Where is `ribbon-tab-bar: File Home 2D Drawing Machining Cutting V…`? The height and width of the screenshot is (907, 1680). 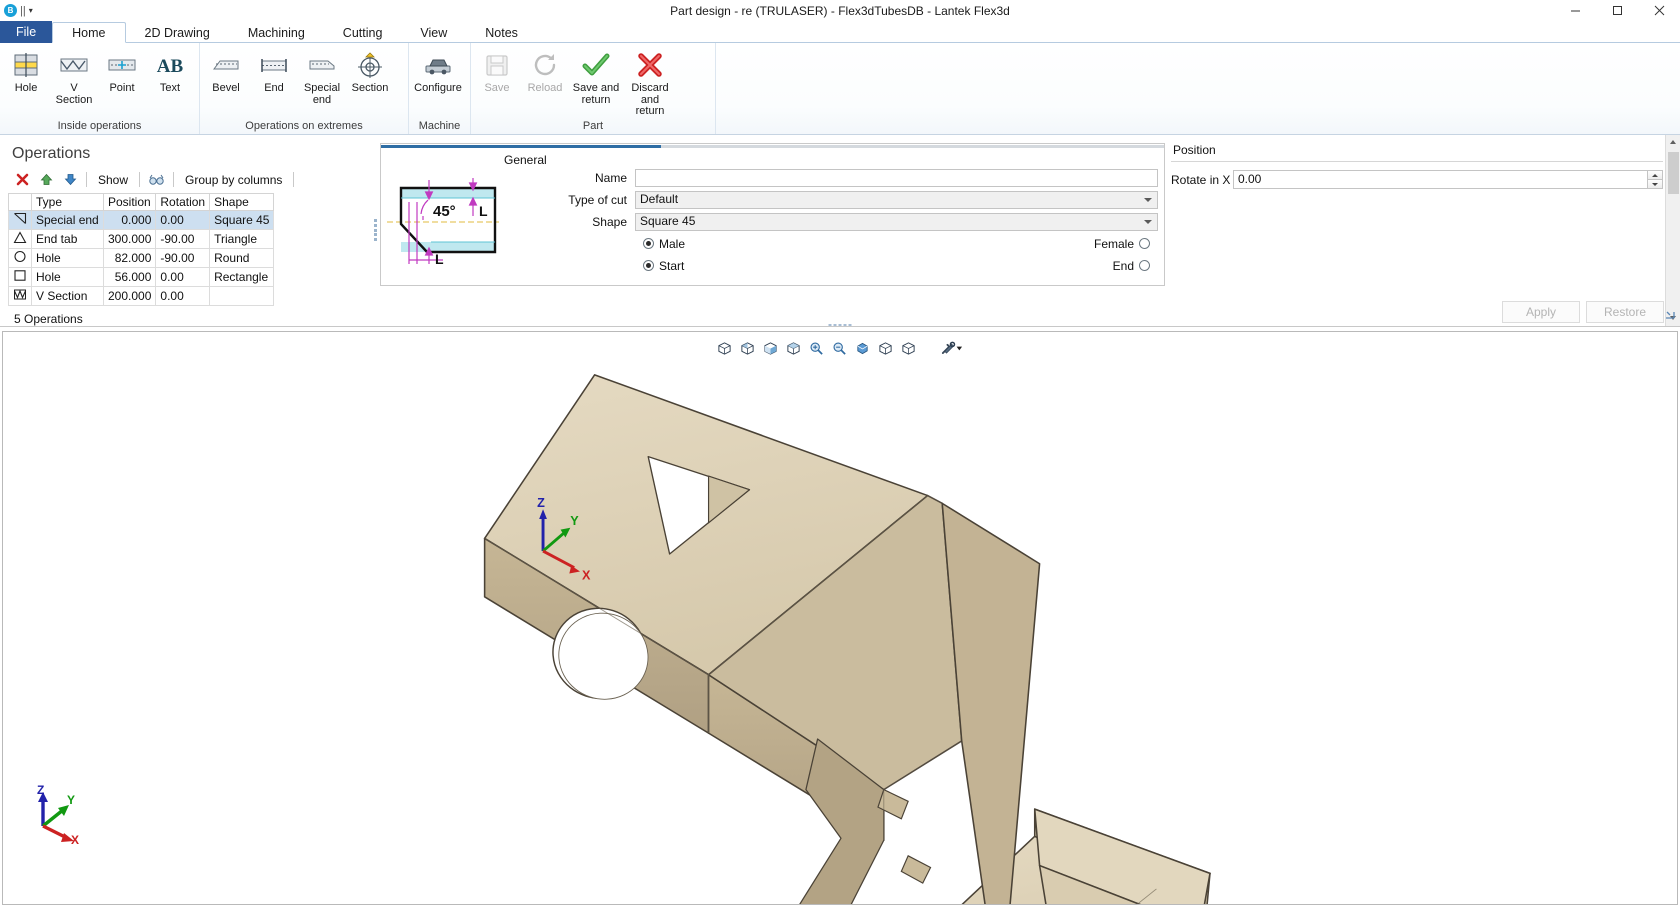
ribbon-tab-bar: File Home 2D Drawing Machining Cutting V… is located at coordinates (840, 32).